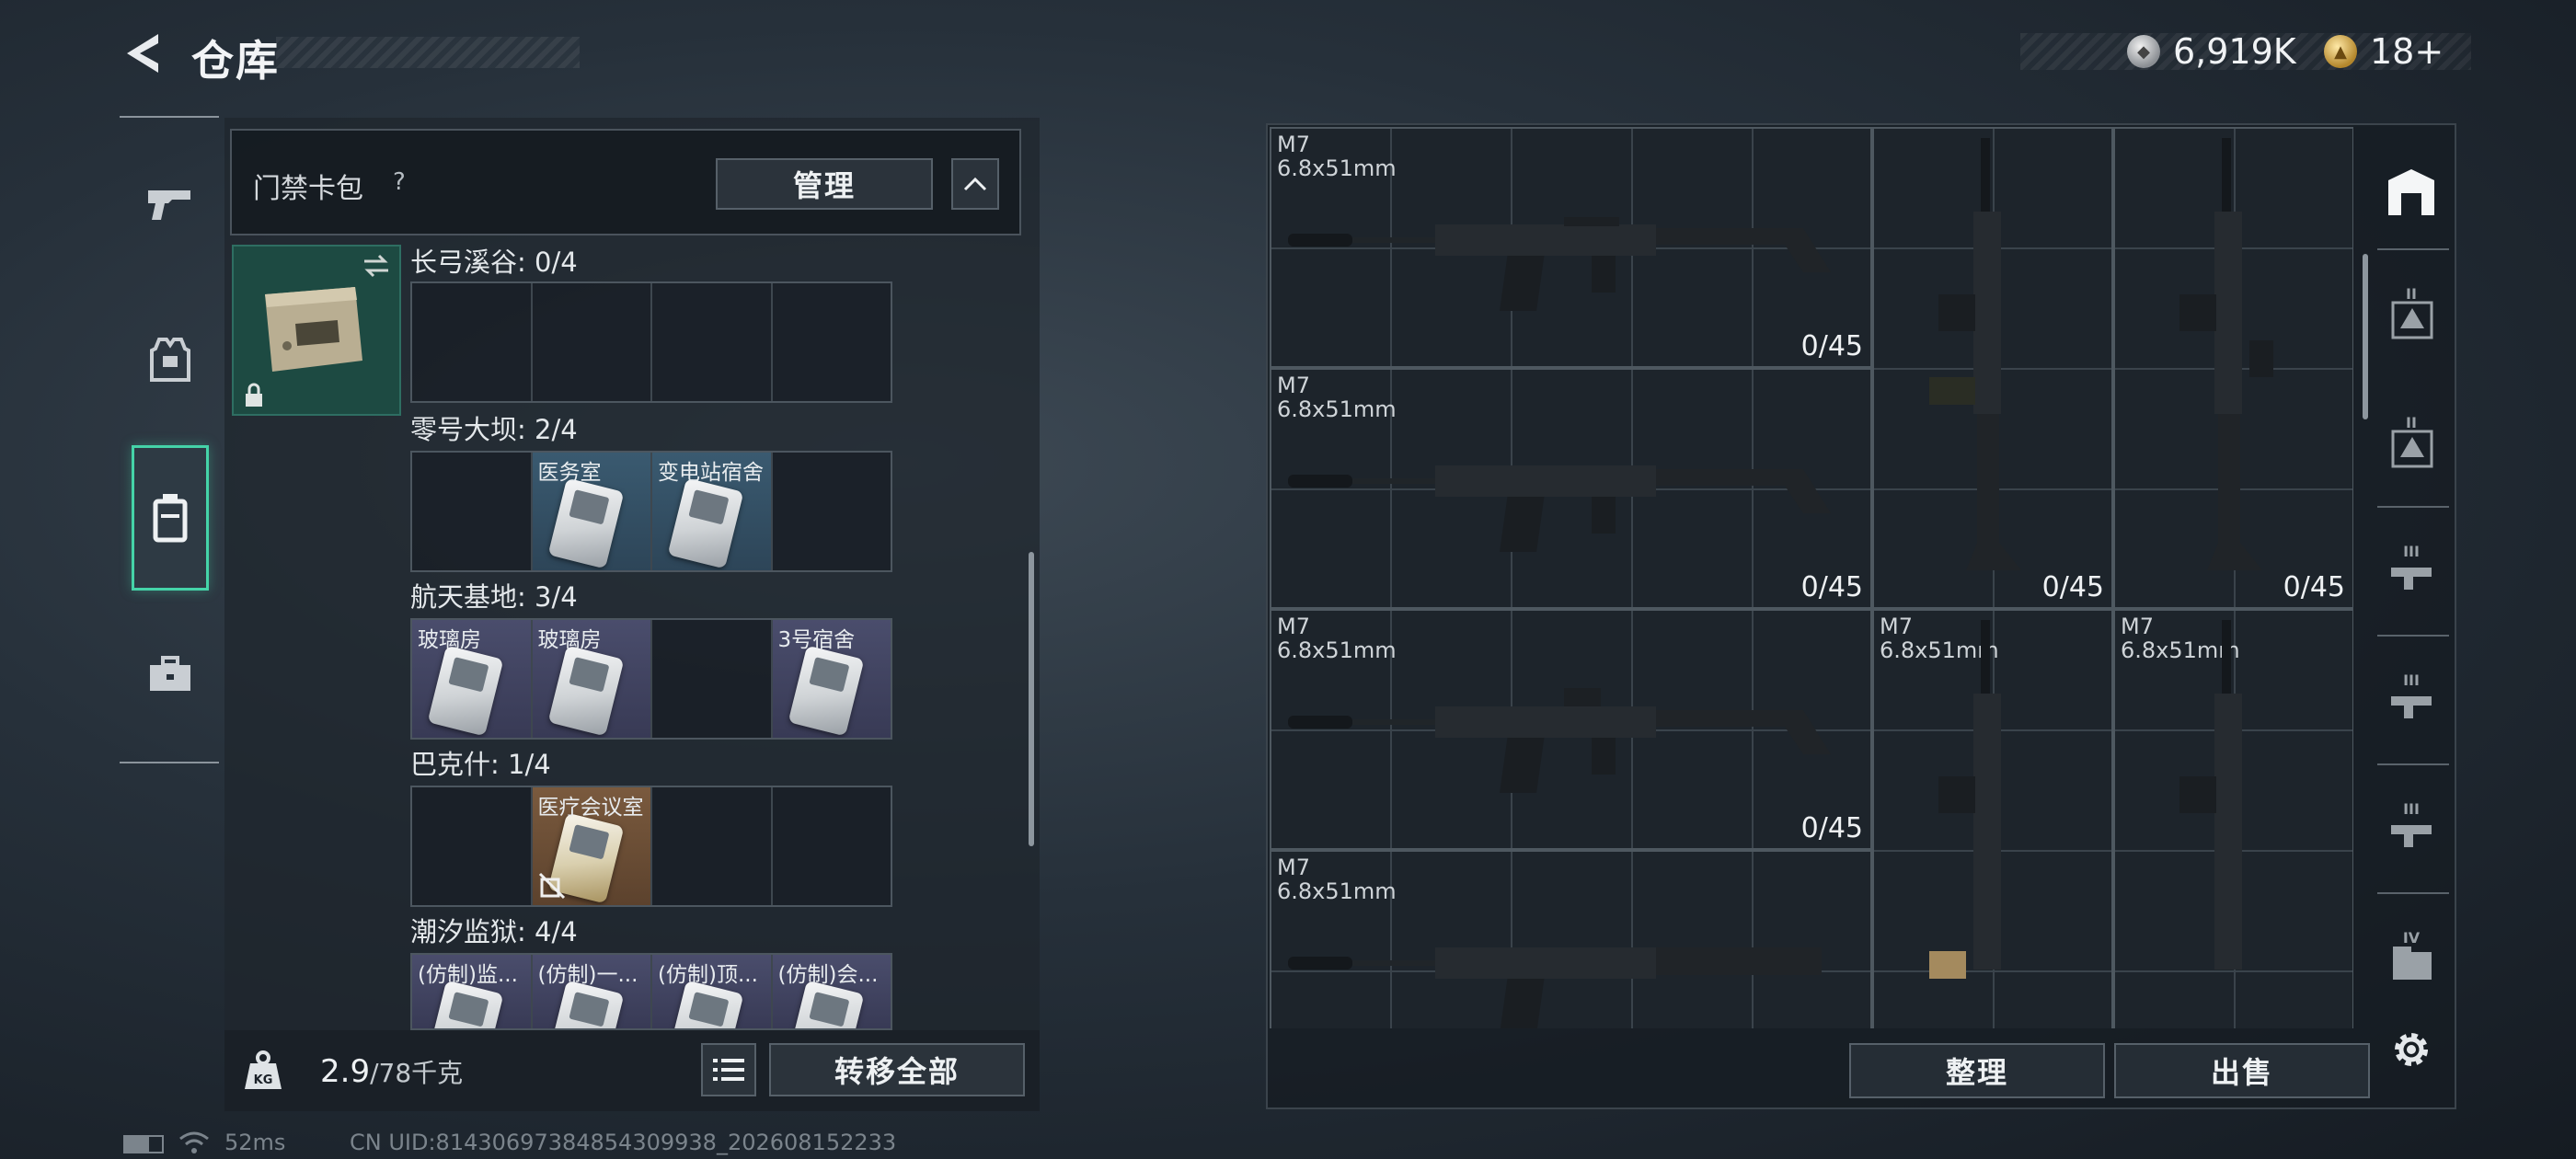  I want to click on category-nav-bottom-divider, so click(169, 762).